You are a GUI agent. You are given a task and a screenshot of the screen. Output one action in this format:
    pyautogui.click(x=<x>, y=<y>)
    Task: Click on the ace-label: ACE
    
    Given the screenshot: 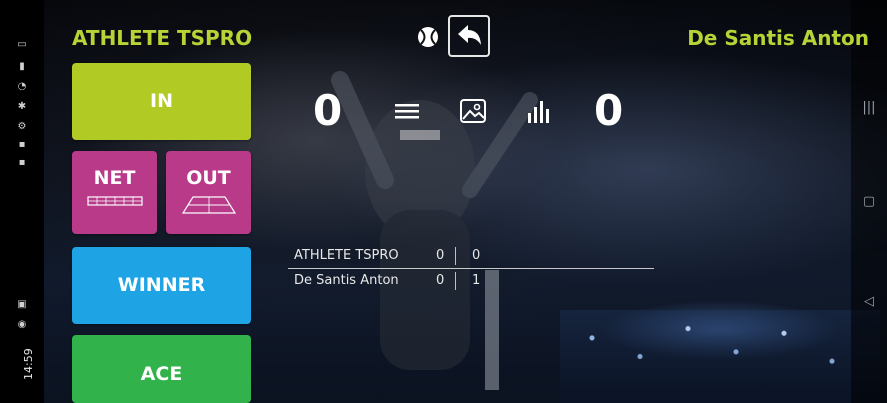 What is the action you would take?
    pyautogui.click(x=161, y=374)
    